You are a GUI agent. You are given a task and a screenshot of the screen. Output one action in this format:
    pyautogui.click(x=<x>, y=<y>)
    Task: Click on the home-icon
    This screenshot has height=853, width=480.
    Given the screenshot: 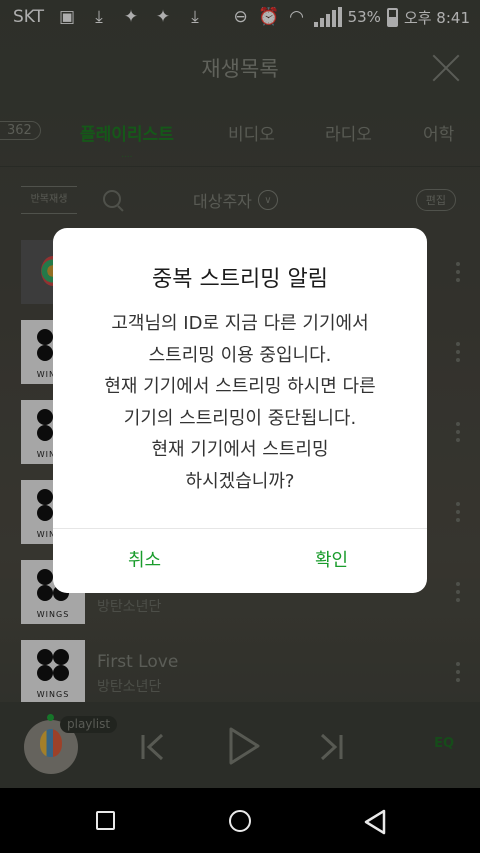 What is the action you would take?
    pyautogui.click(x=240, y=821)
    